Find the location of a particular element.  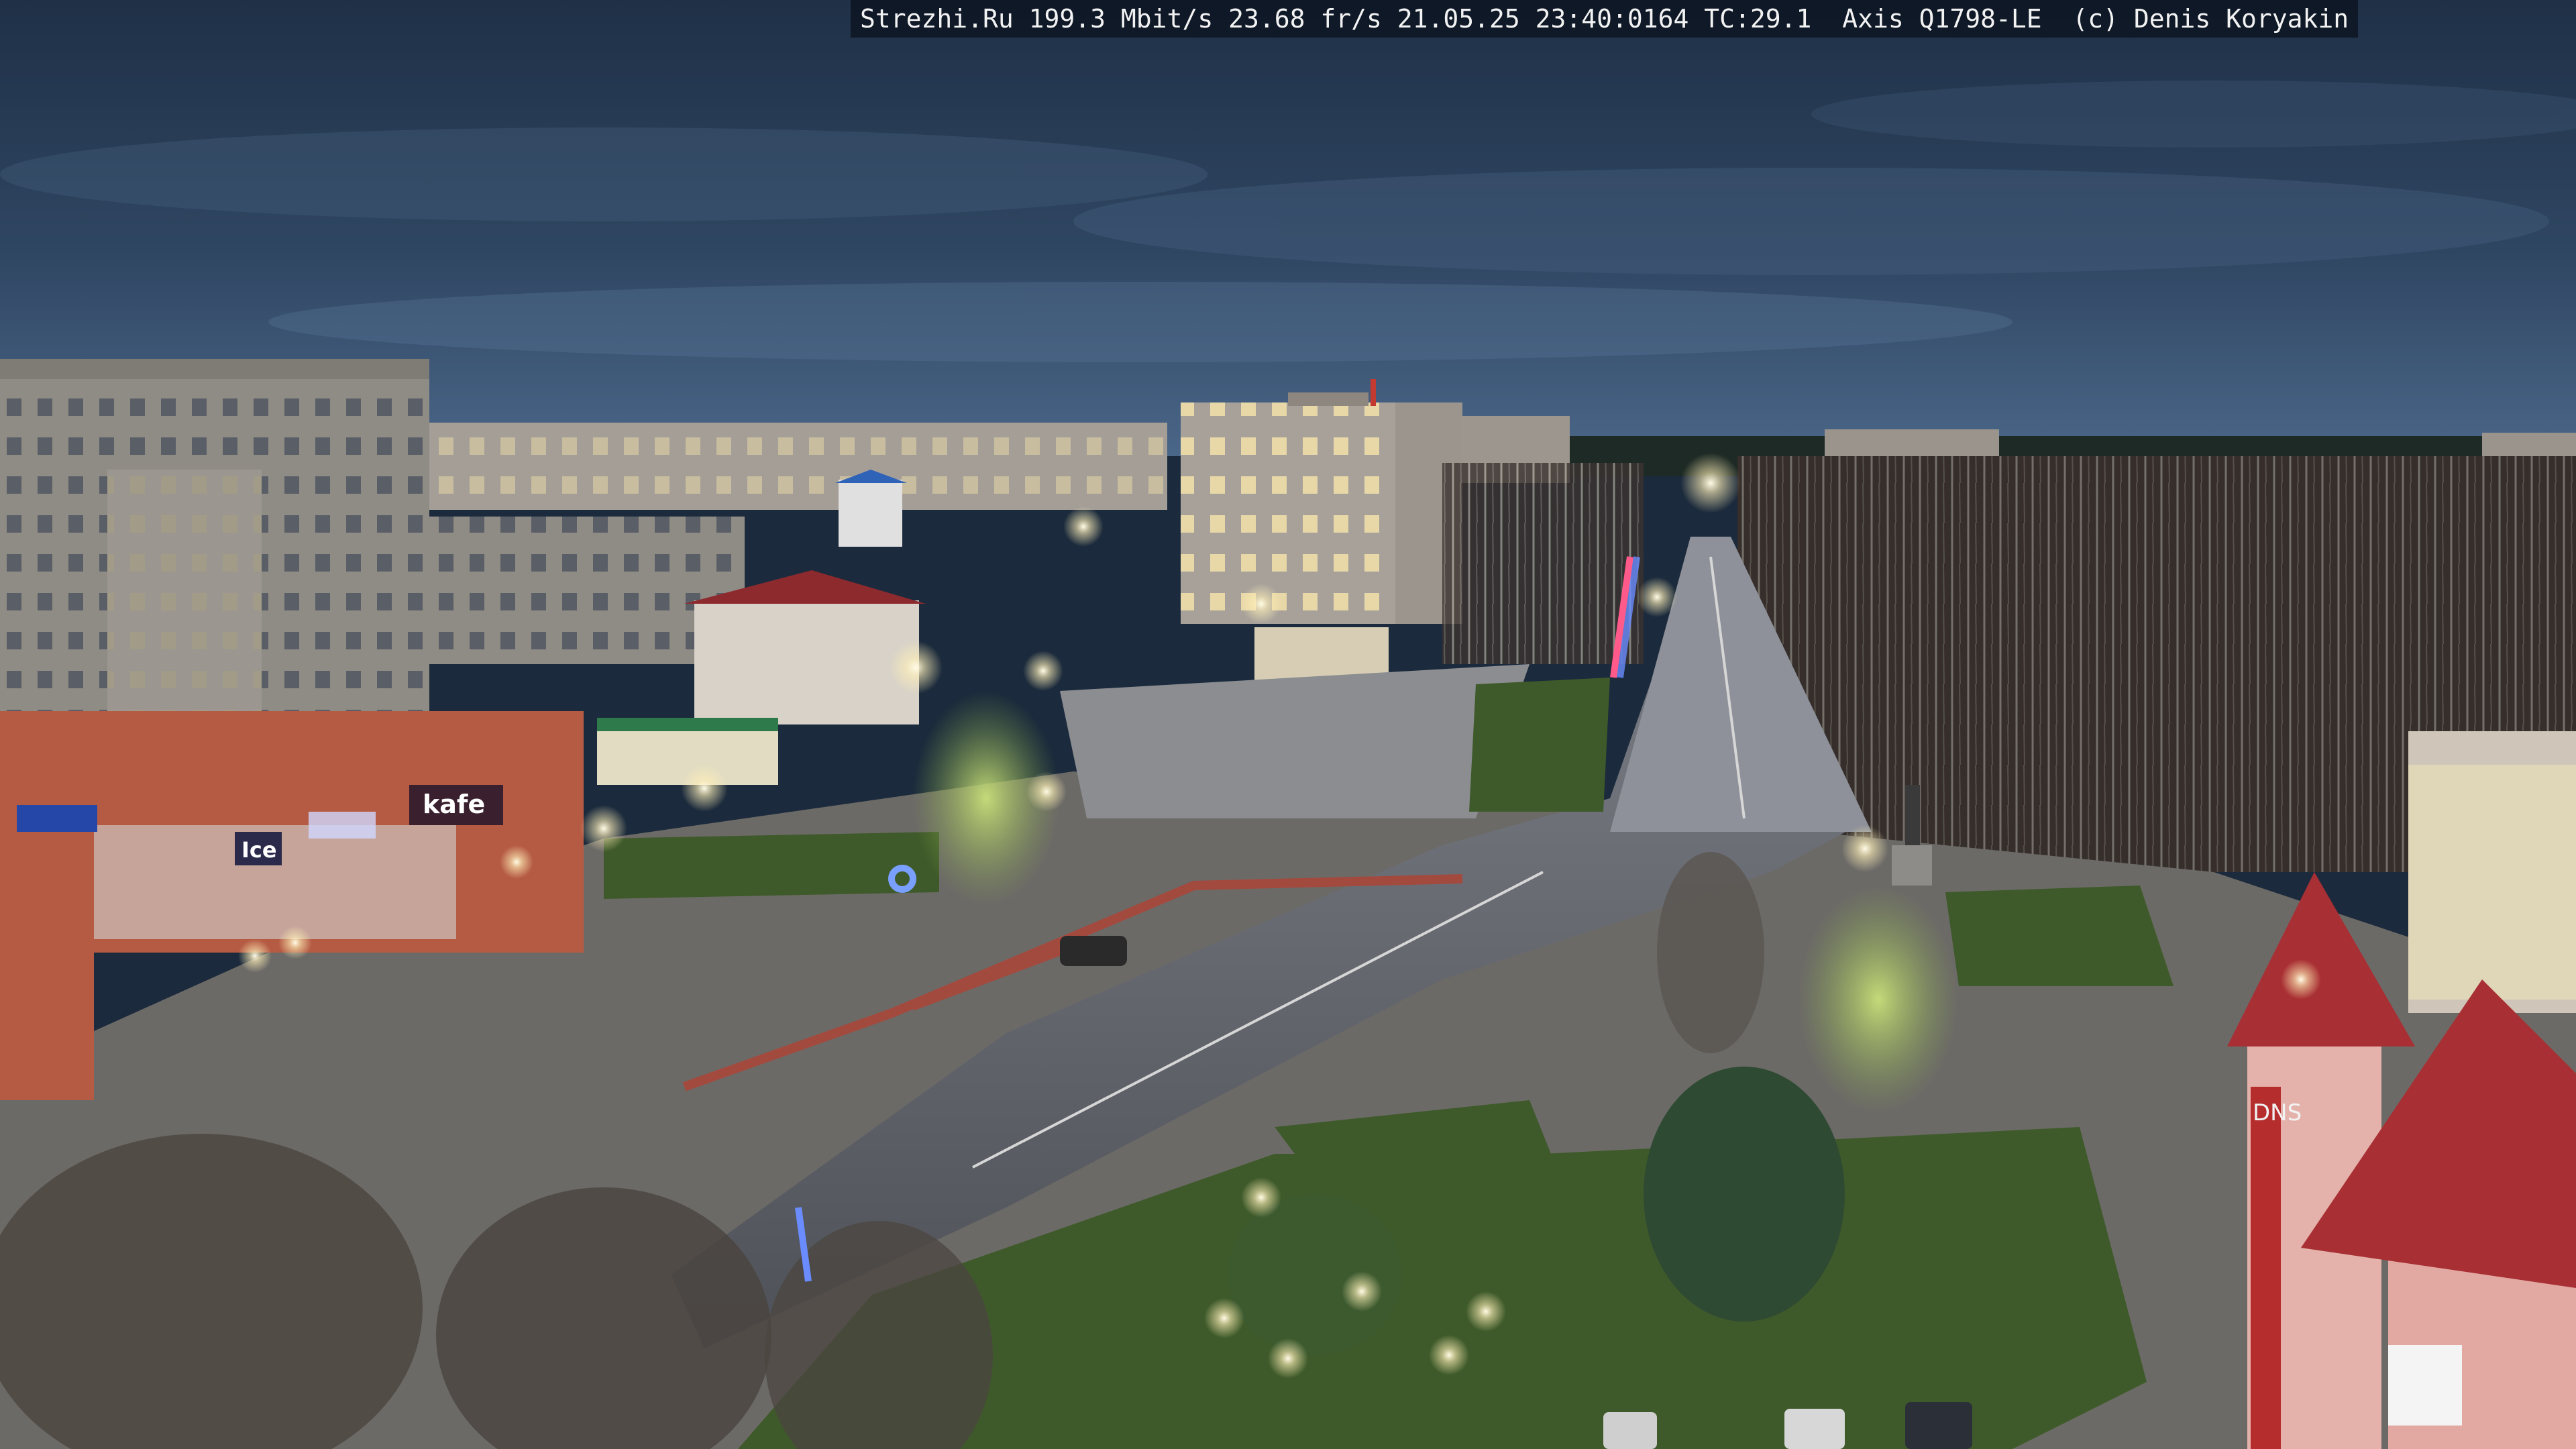

pavilion is located at coordinates (1321, 654).